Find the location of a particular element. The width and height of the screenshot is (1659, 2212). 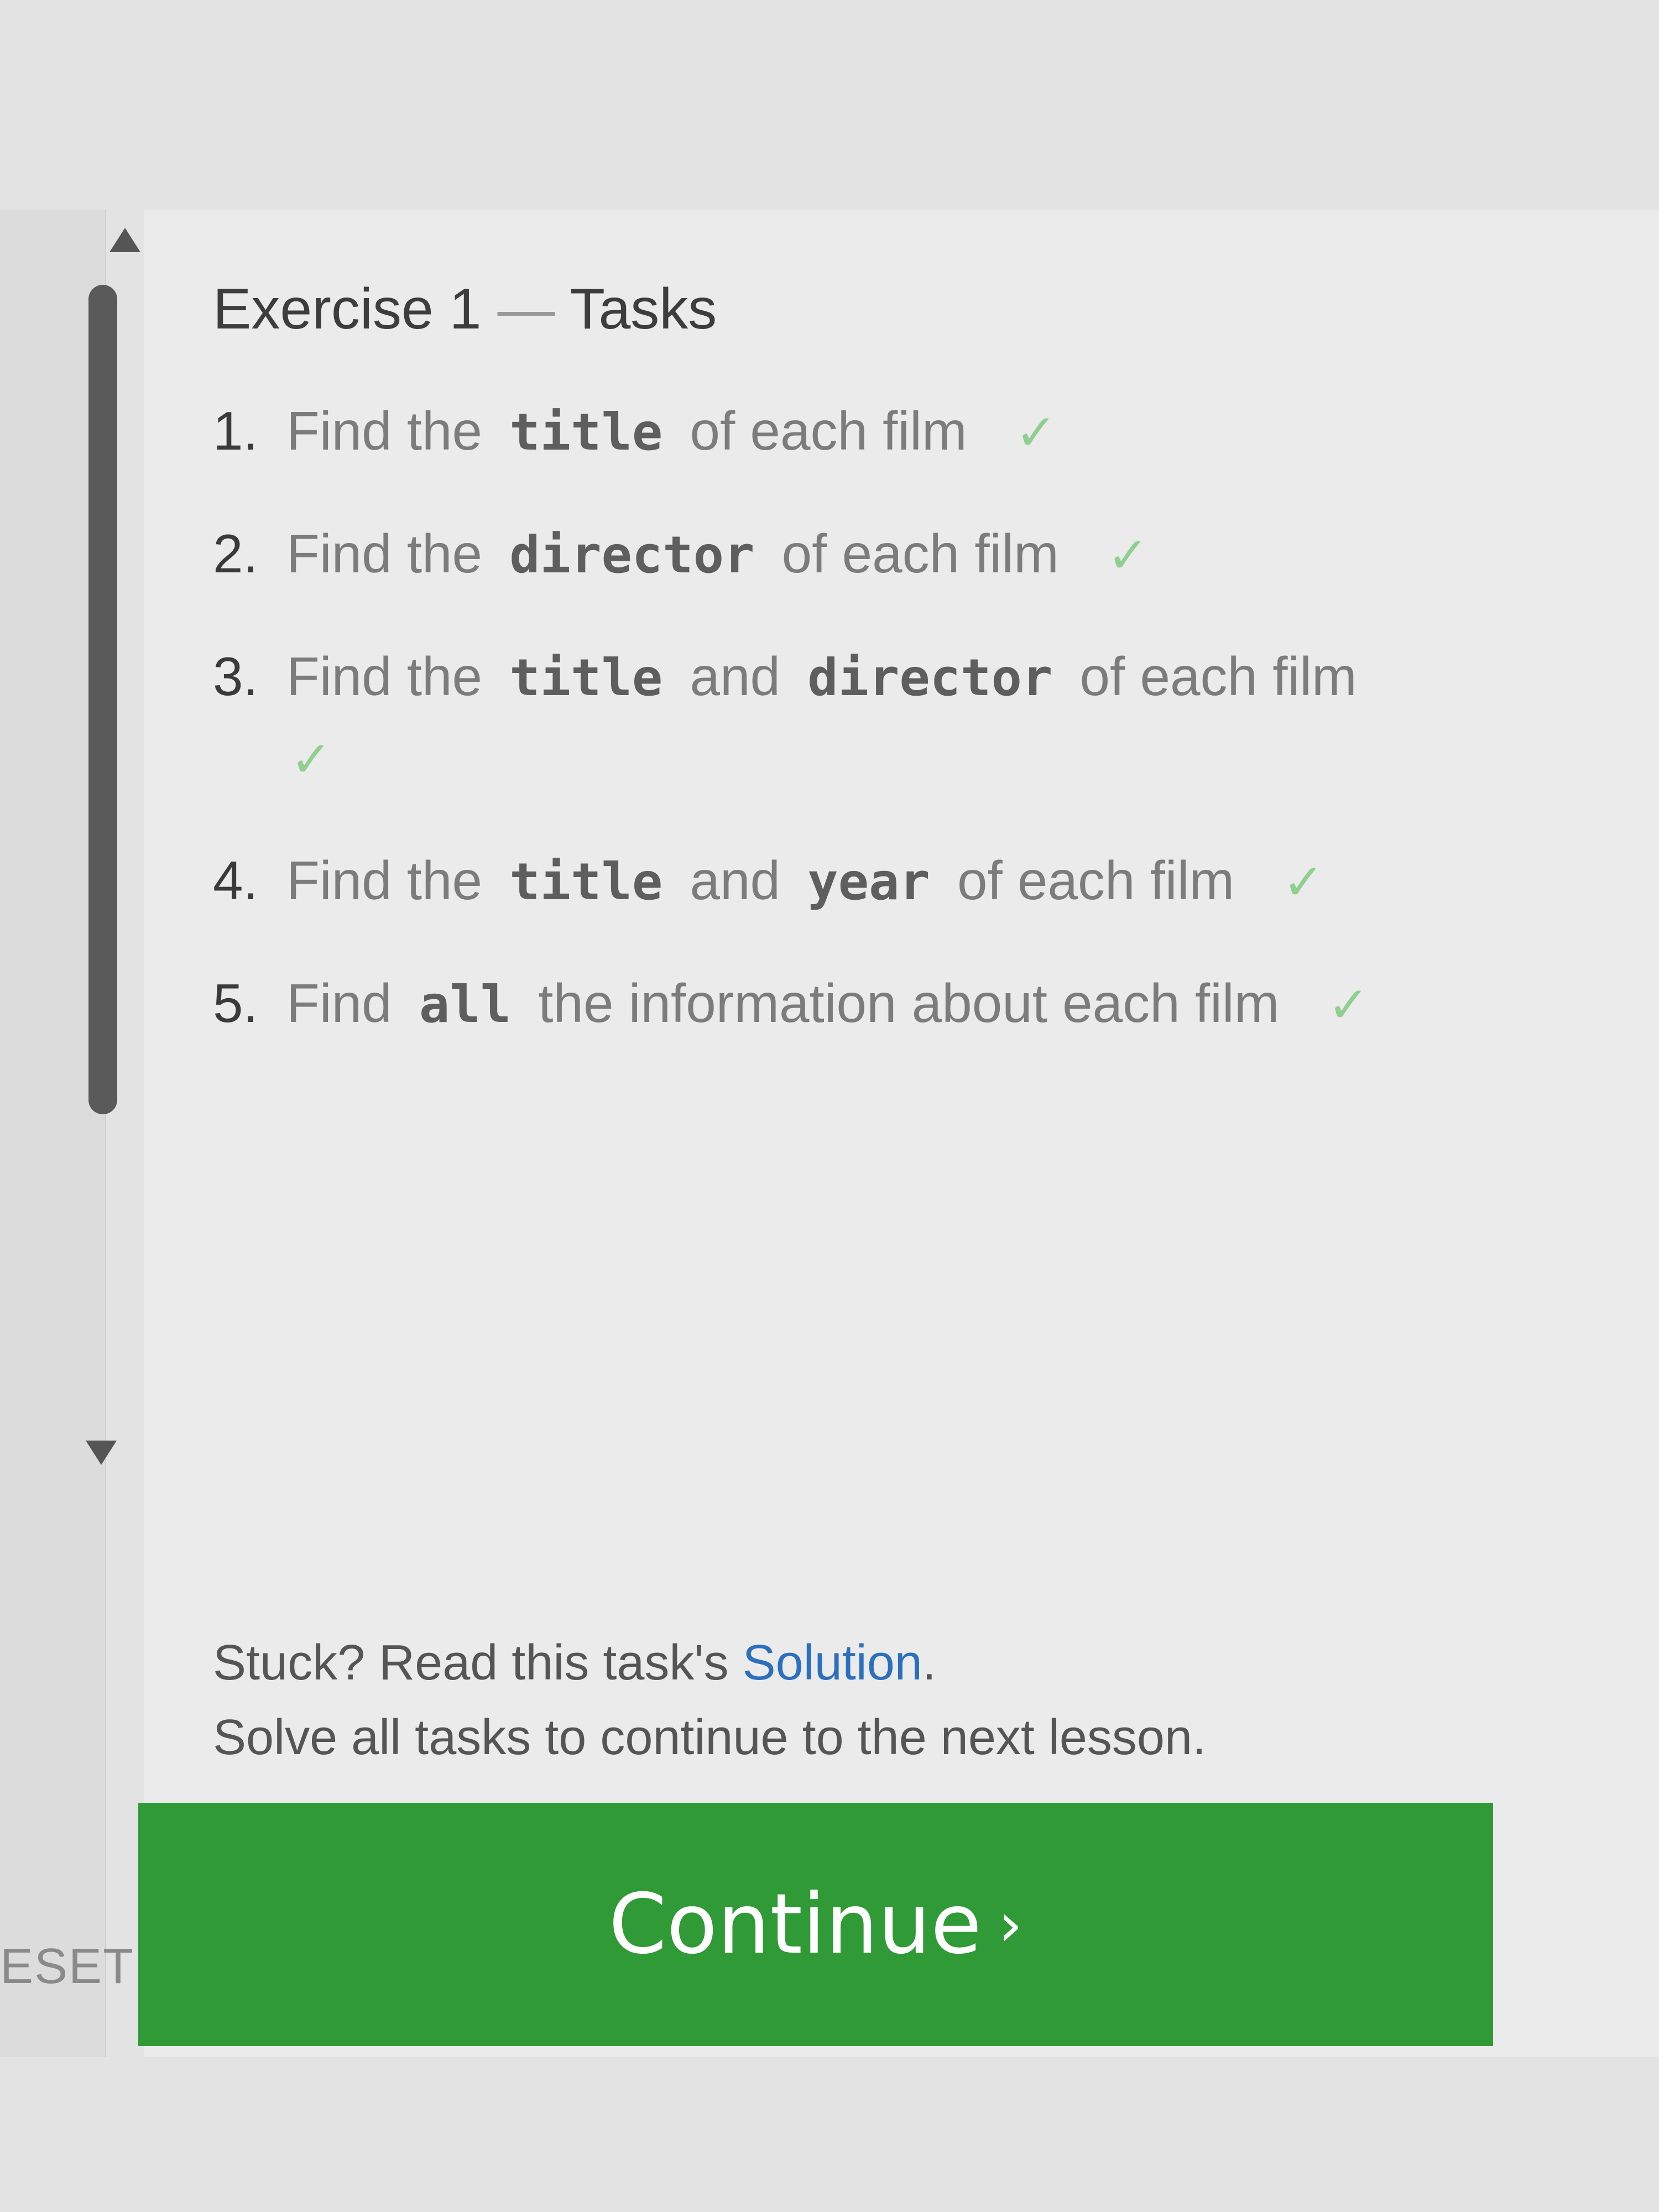

task-number: 2. is located at coordinates (236, 554).